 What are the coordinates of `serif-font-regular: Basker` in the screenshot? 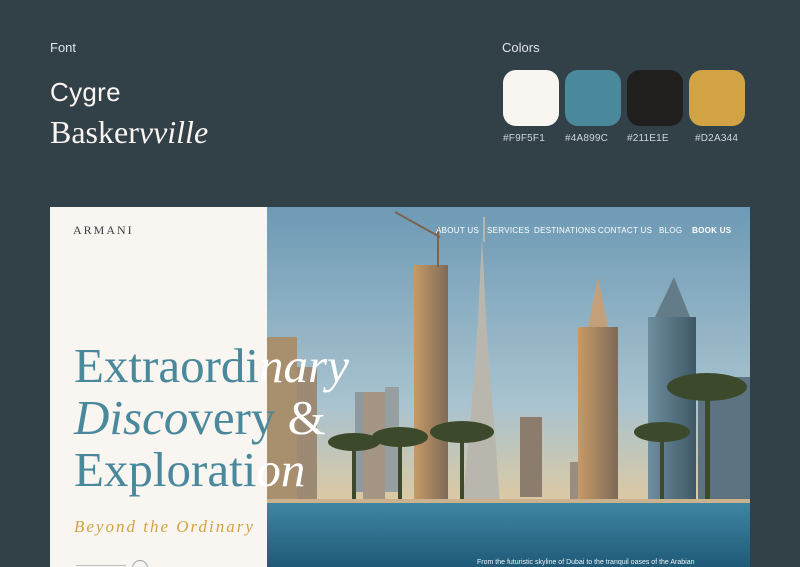 It's located at (94, 132).